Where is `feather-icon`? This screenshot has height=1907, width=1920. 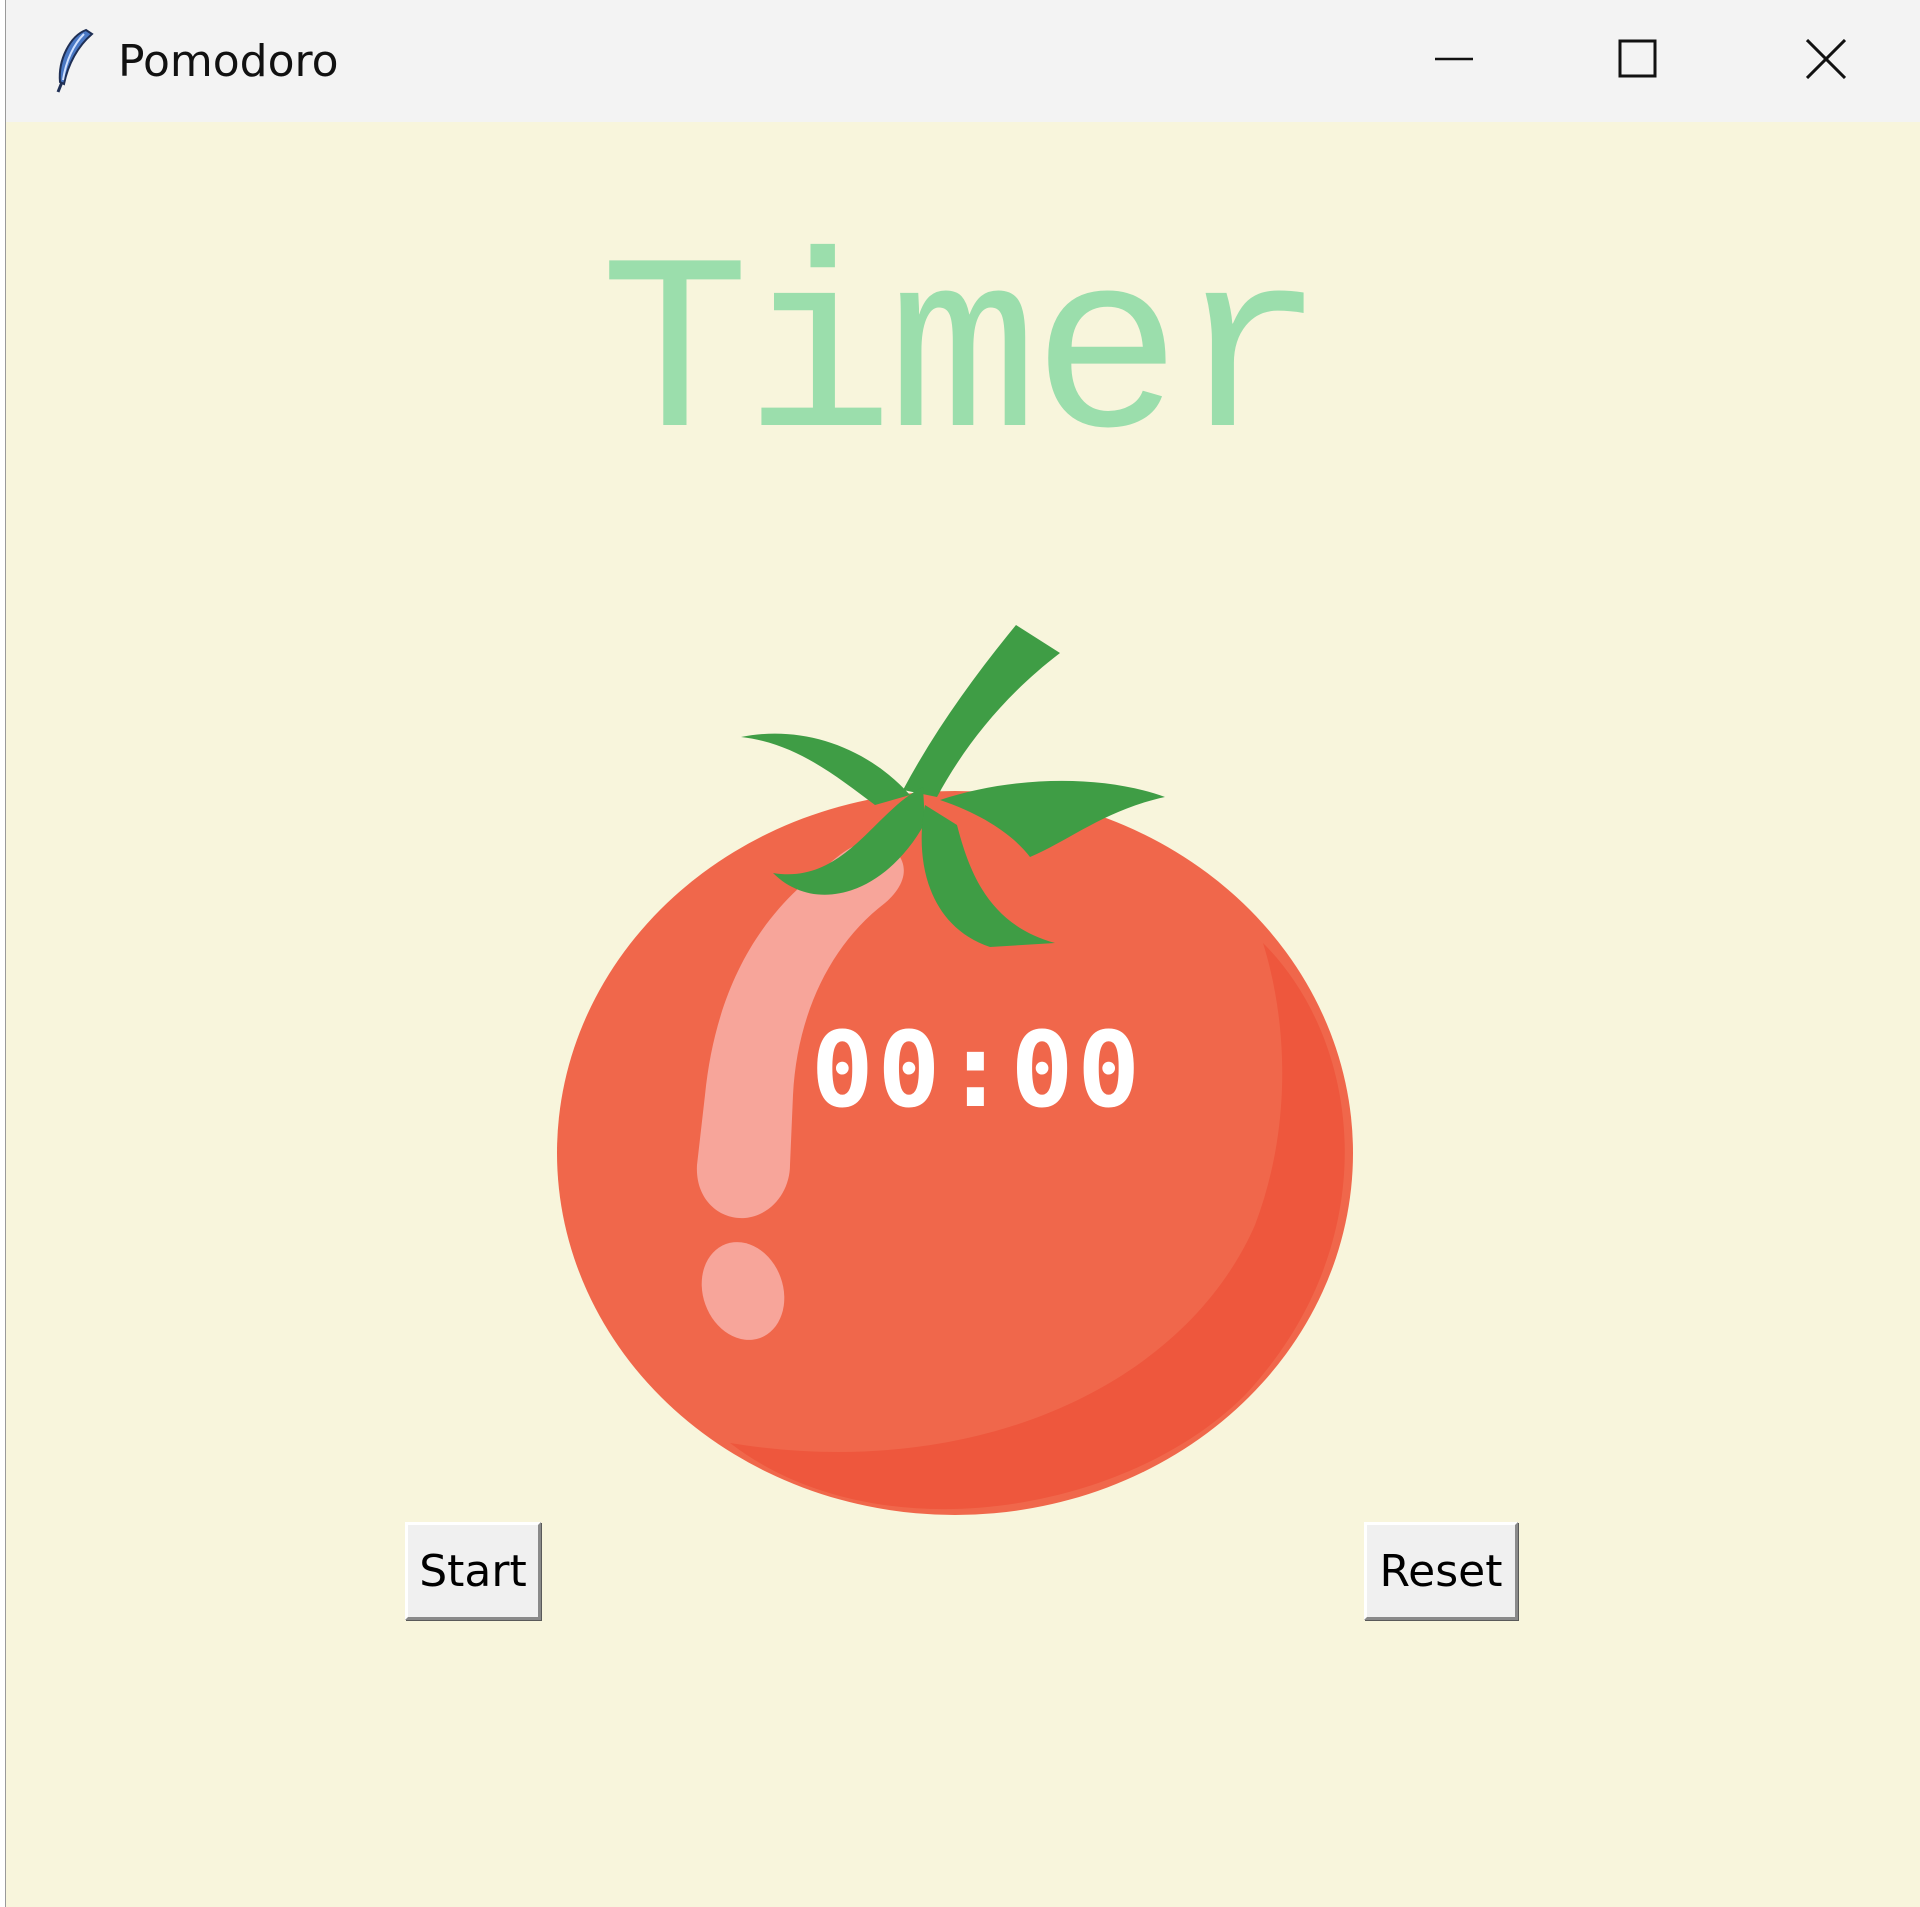 feather-icon is located at coordinates (74, 60).